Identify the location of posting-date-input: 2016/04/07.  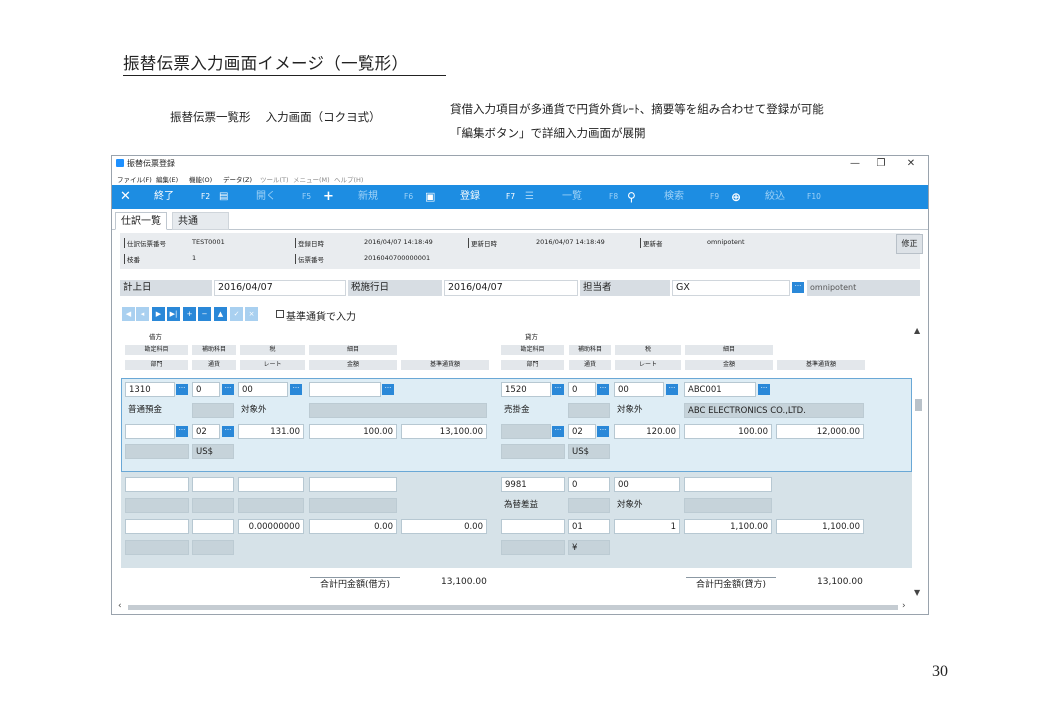
(280, 288).